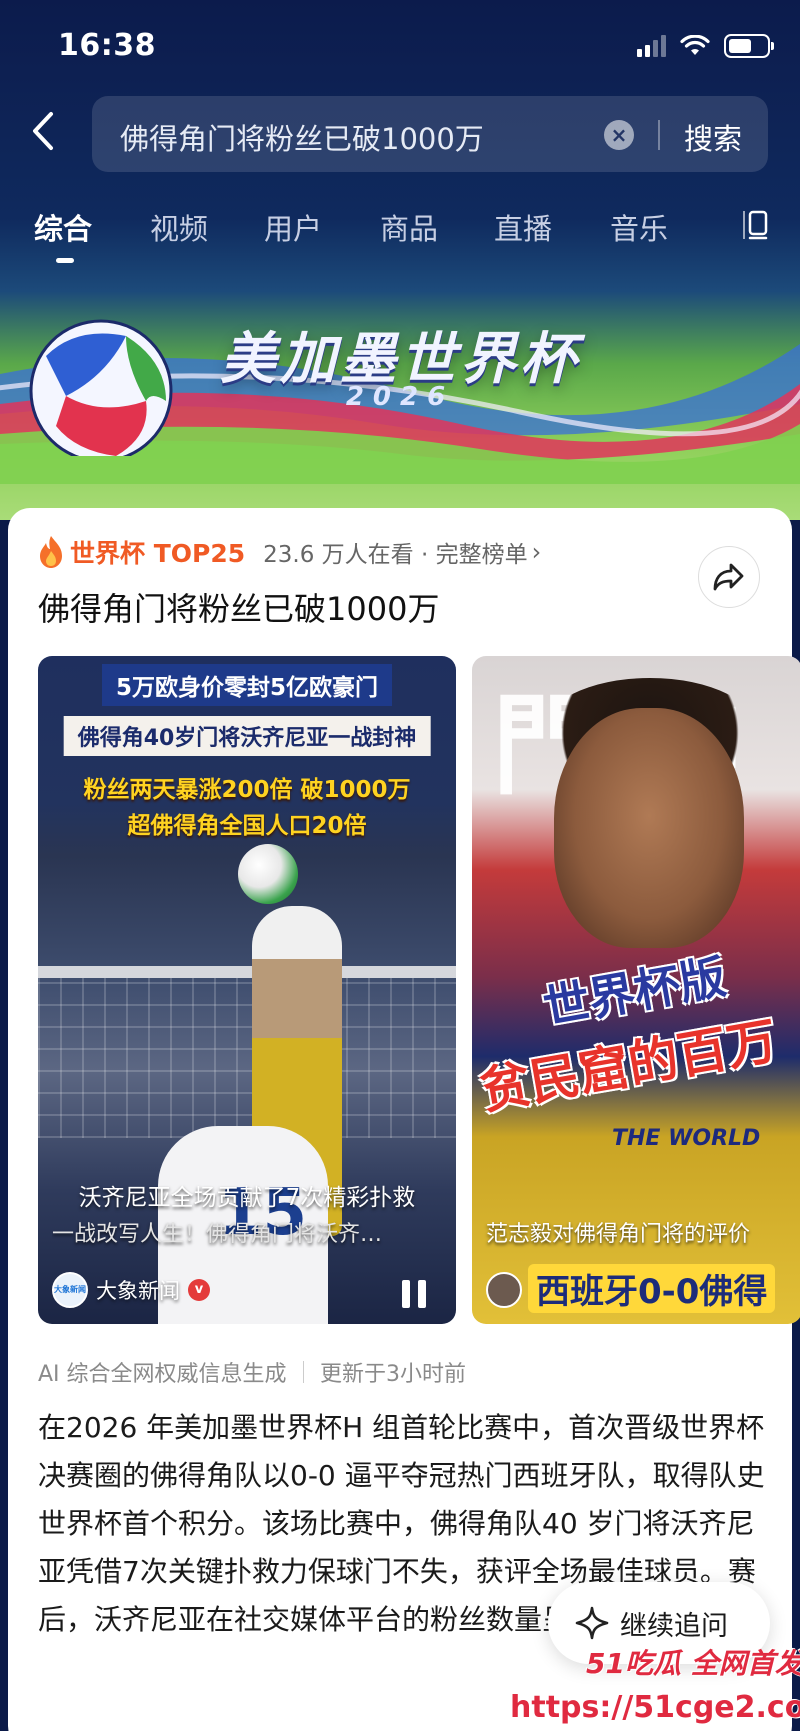 The width and height of the screenshot is (800, 1731). Describe the element at coordinates (749, 46) in the screenshot. I see `battery-icon` at that location.